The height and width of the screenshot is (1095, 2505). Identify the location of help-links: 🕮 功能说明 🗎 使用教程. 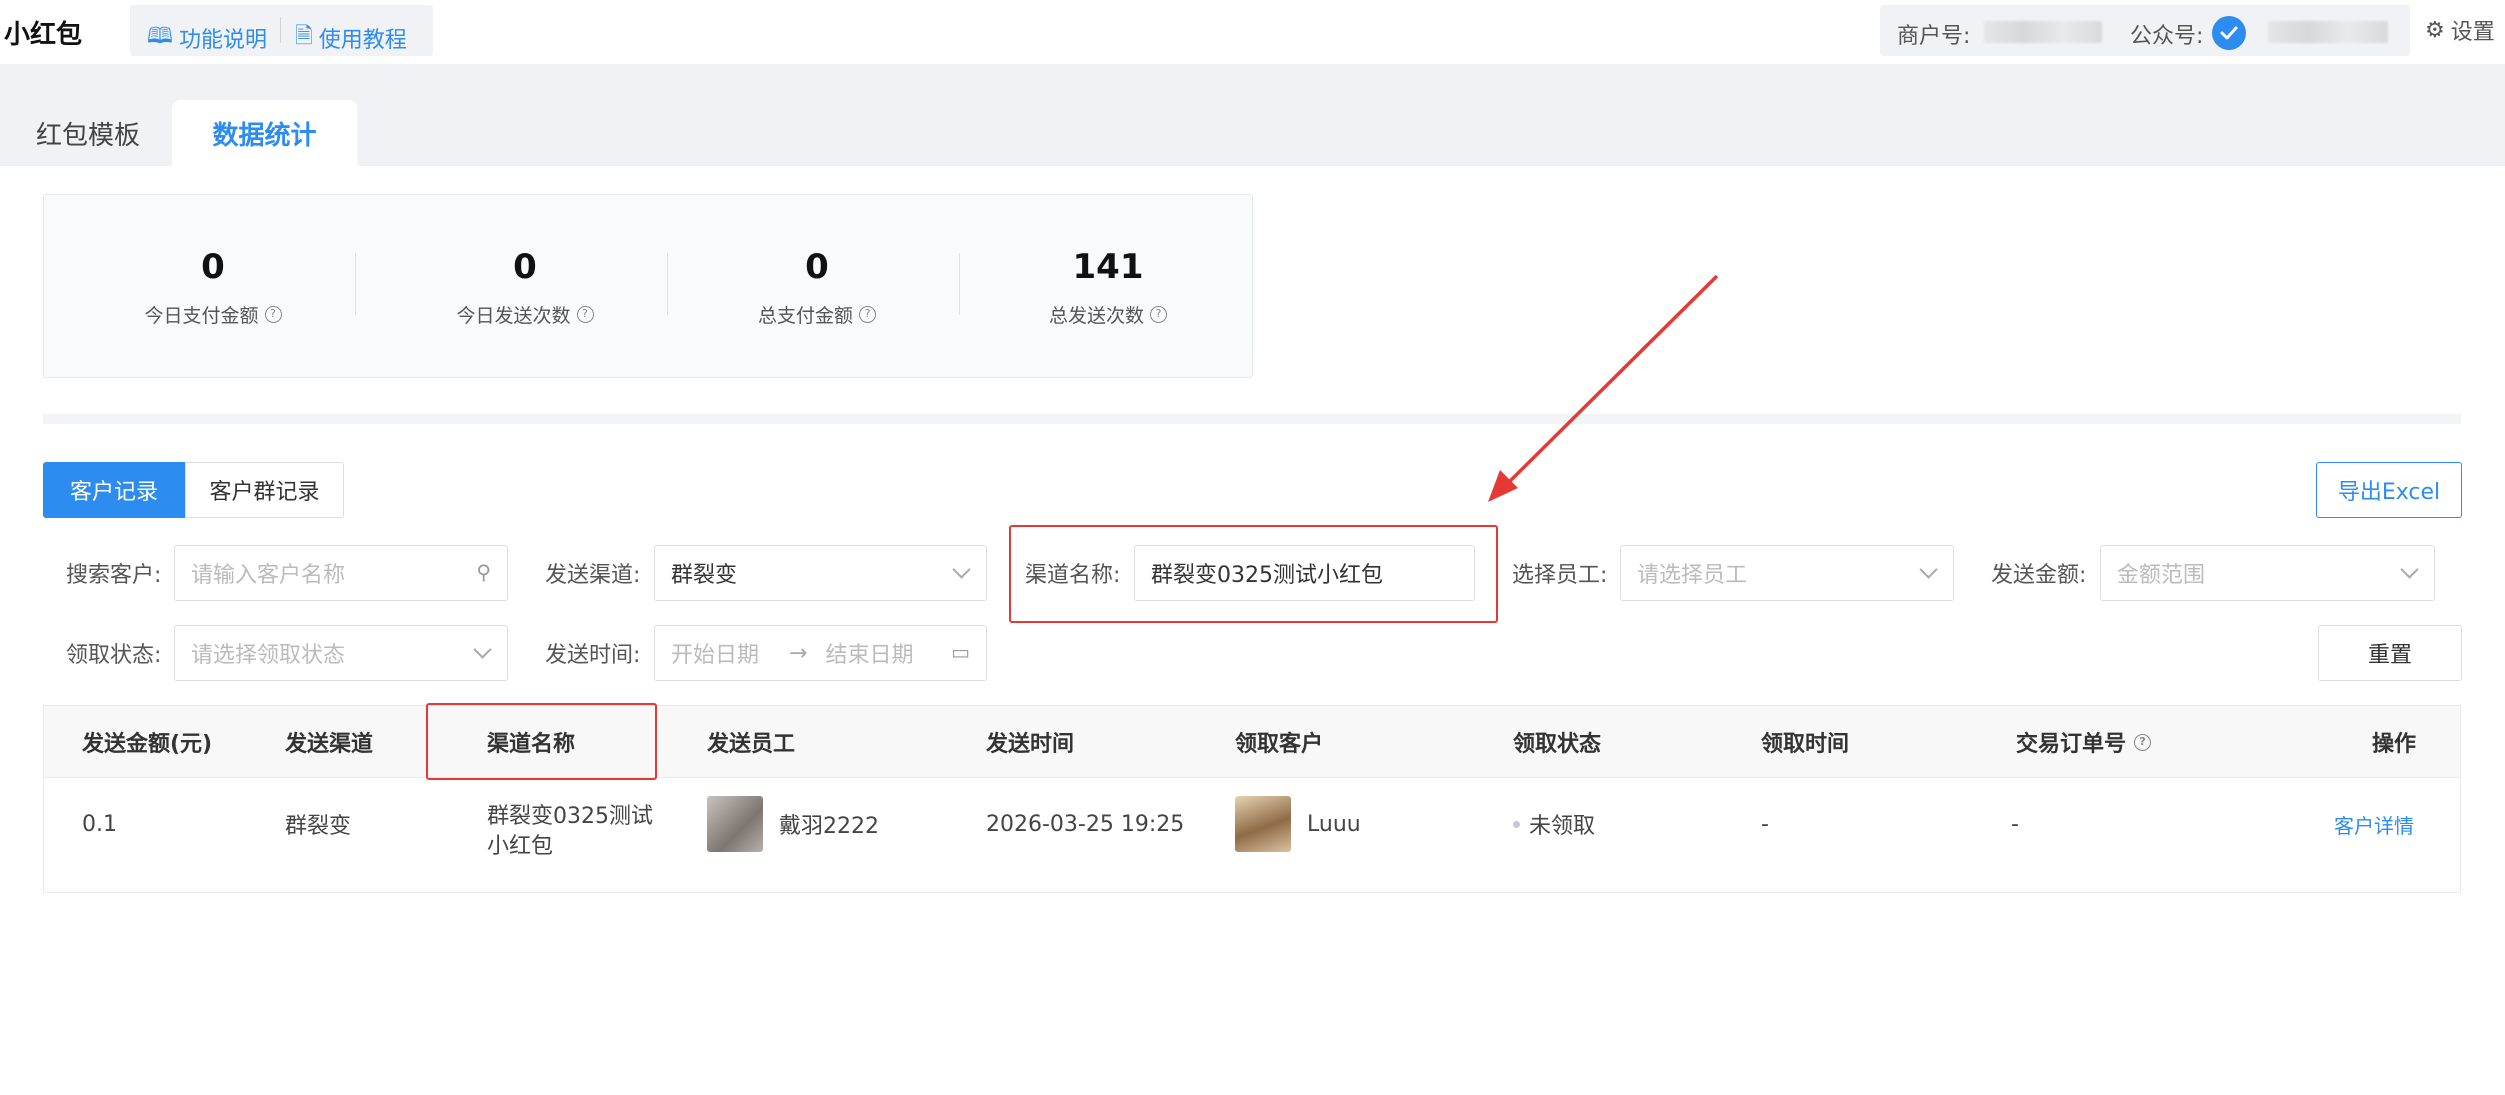
(281, 30).